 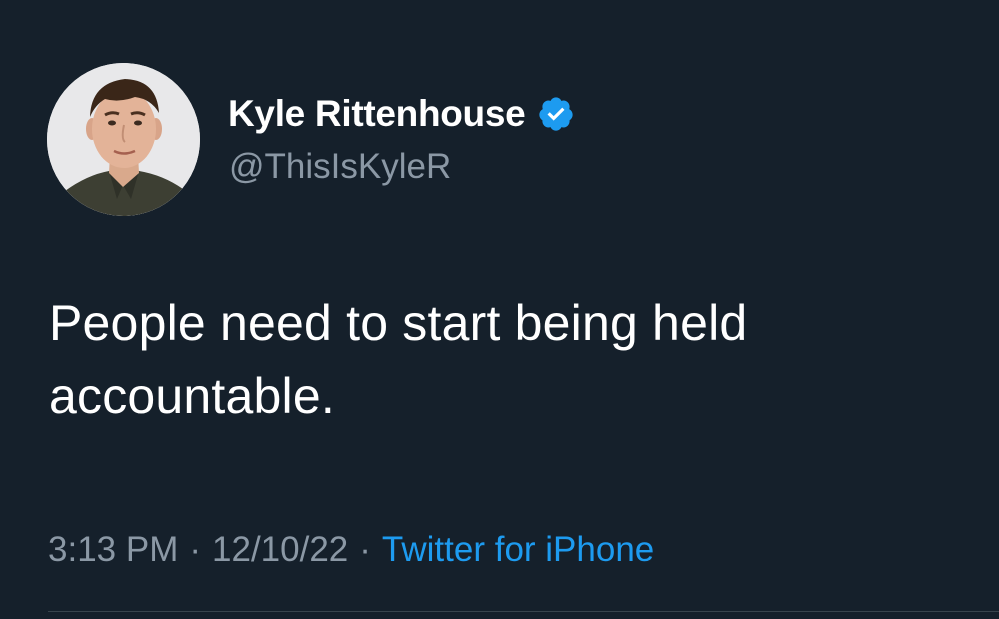 I want to click on tweet-date: 12/10/22, so click(x=280, y=550).